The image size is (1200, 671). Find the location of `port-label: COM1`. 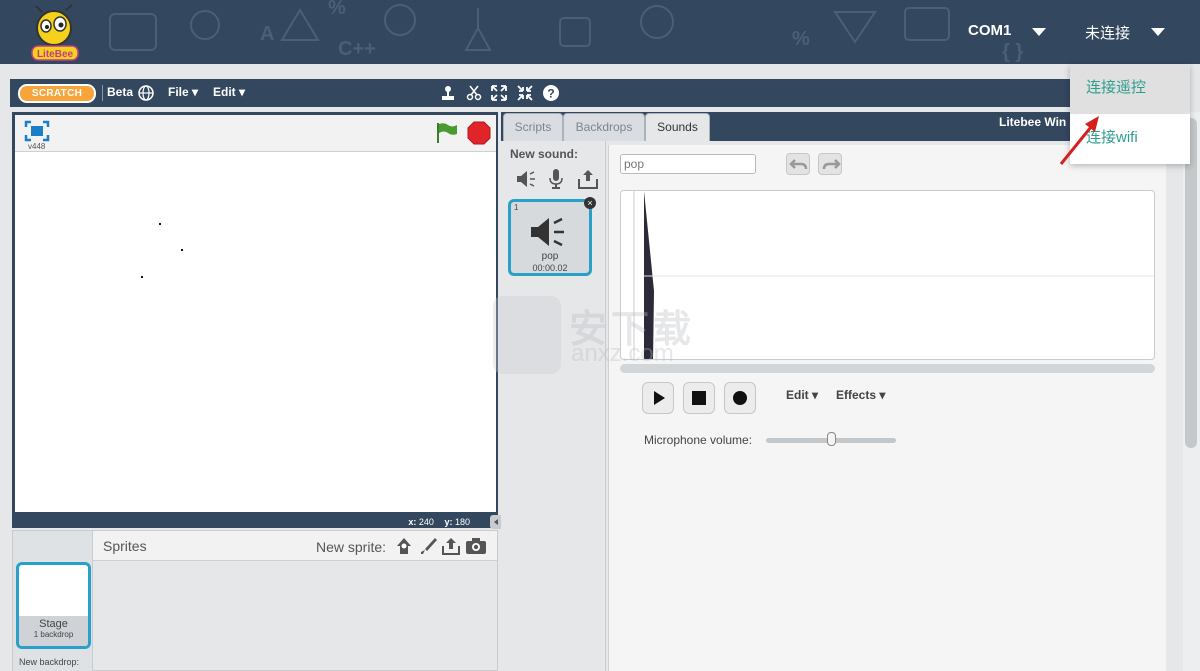

port-label: COM1 is located at coordinates (989, 30).